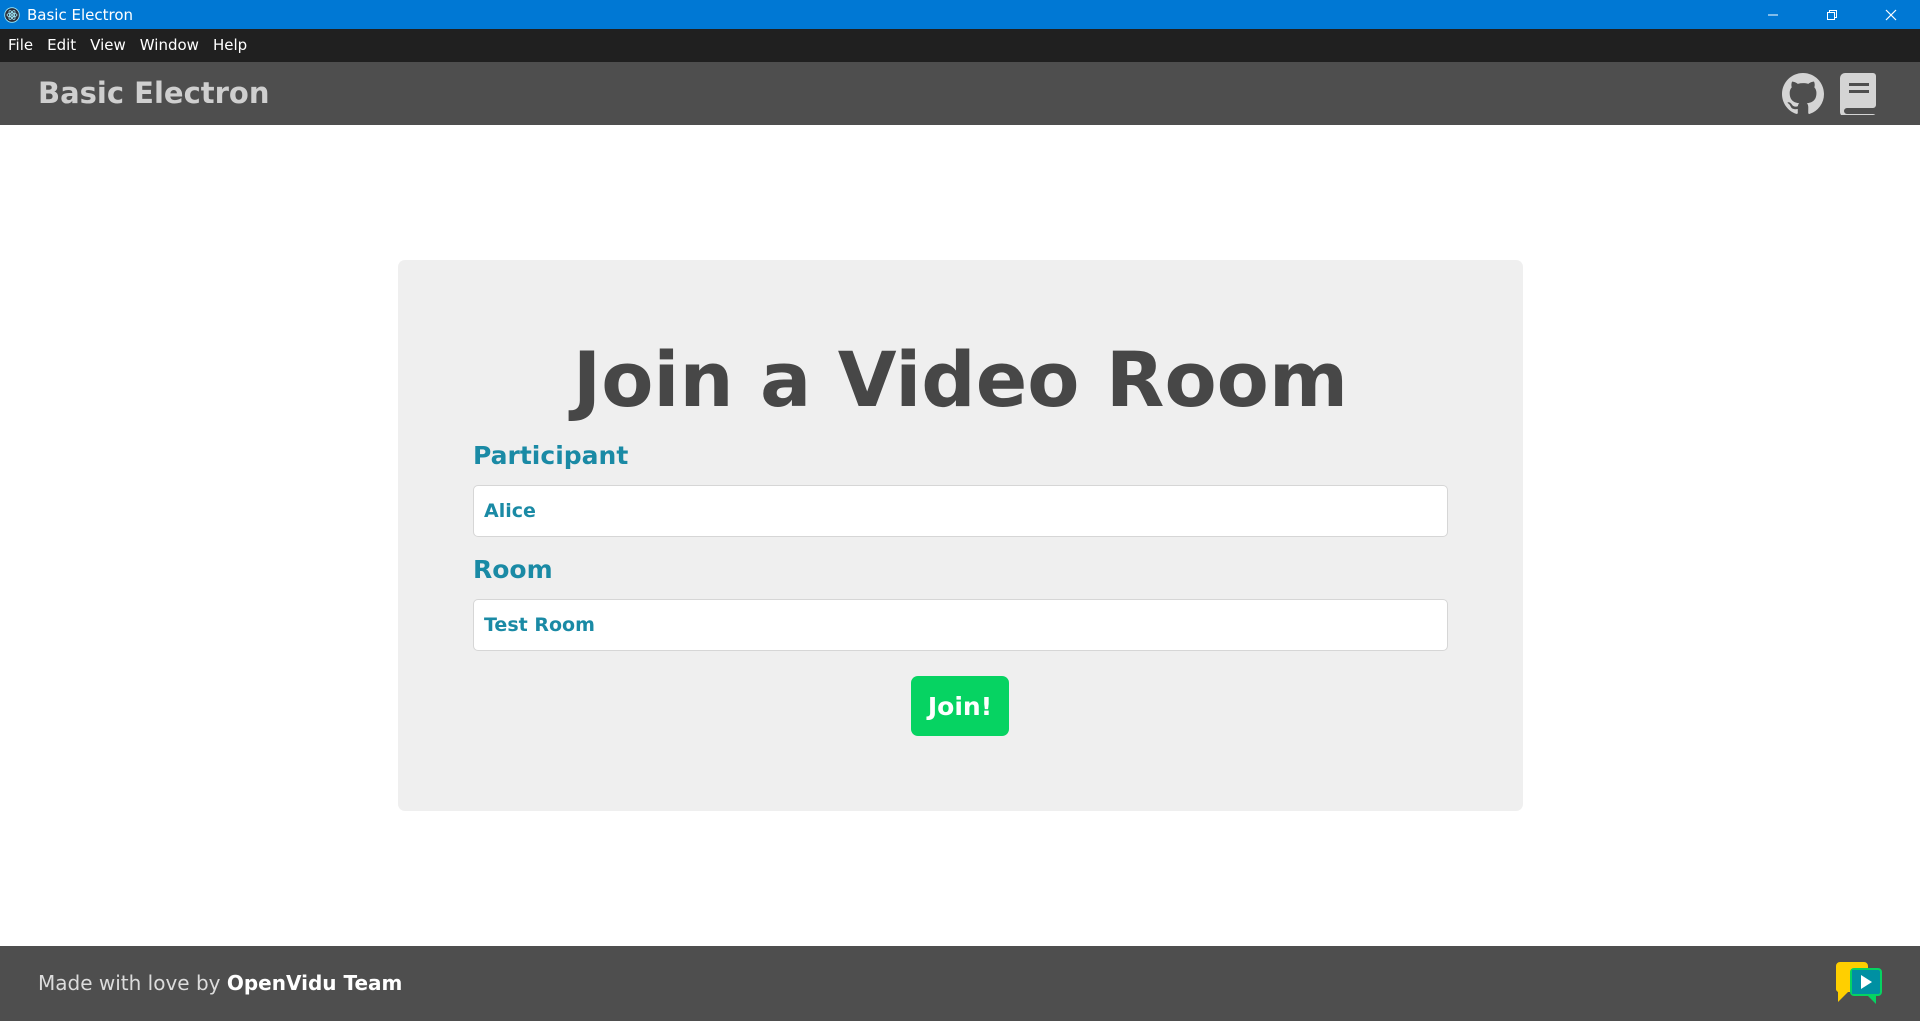 The width and height of the screenshot is (1920, 1021). I want to click on participant-label: Participant, so click(551, 455).